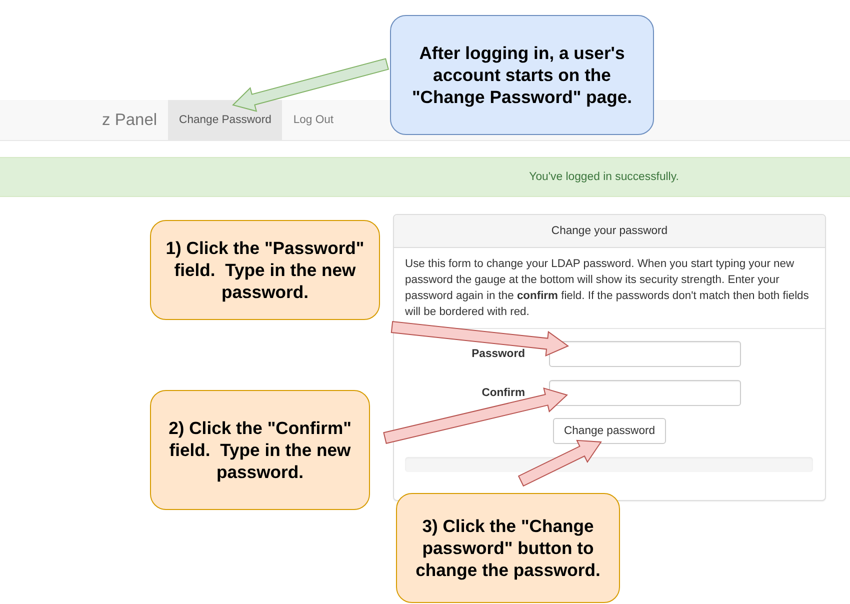 The height and width of the screenshot is (604, 850). What do you see at coordinates (260, 450) in the screenshot?
I see `step-callout: 2) Click the "Confirm" field. Type in the new password.` at bounding box center [260, 450].